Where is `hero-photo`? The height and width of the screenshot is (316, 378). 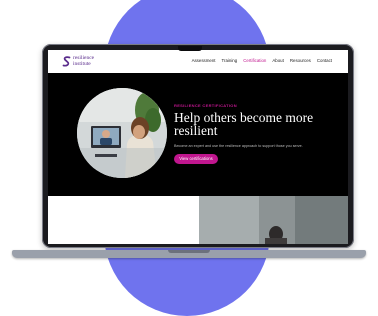 hero-photo is located at coordinates (122, 133).